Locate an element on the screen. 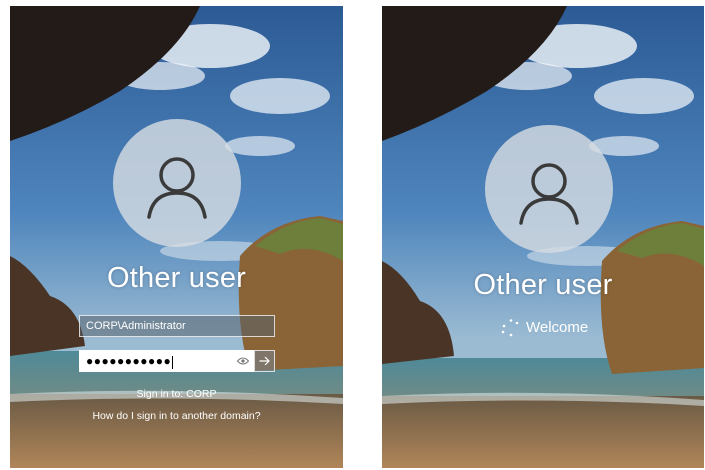 This screenshot has height=470, width=705. other-domain-link: How do I sign in to another domain? is located at coordinates (176, 416).